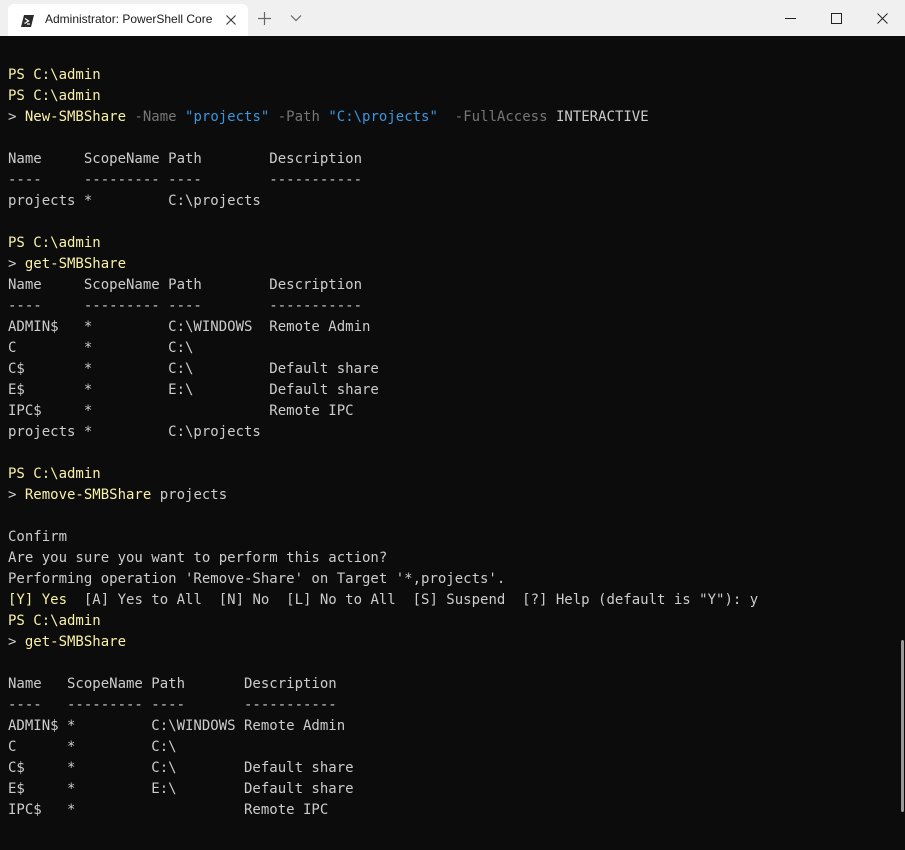  What do you see at coordinates (496, 117) in the screenshot?
I see `terminal-text: -FullAccess` at bounding box center [496, 117].